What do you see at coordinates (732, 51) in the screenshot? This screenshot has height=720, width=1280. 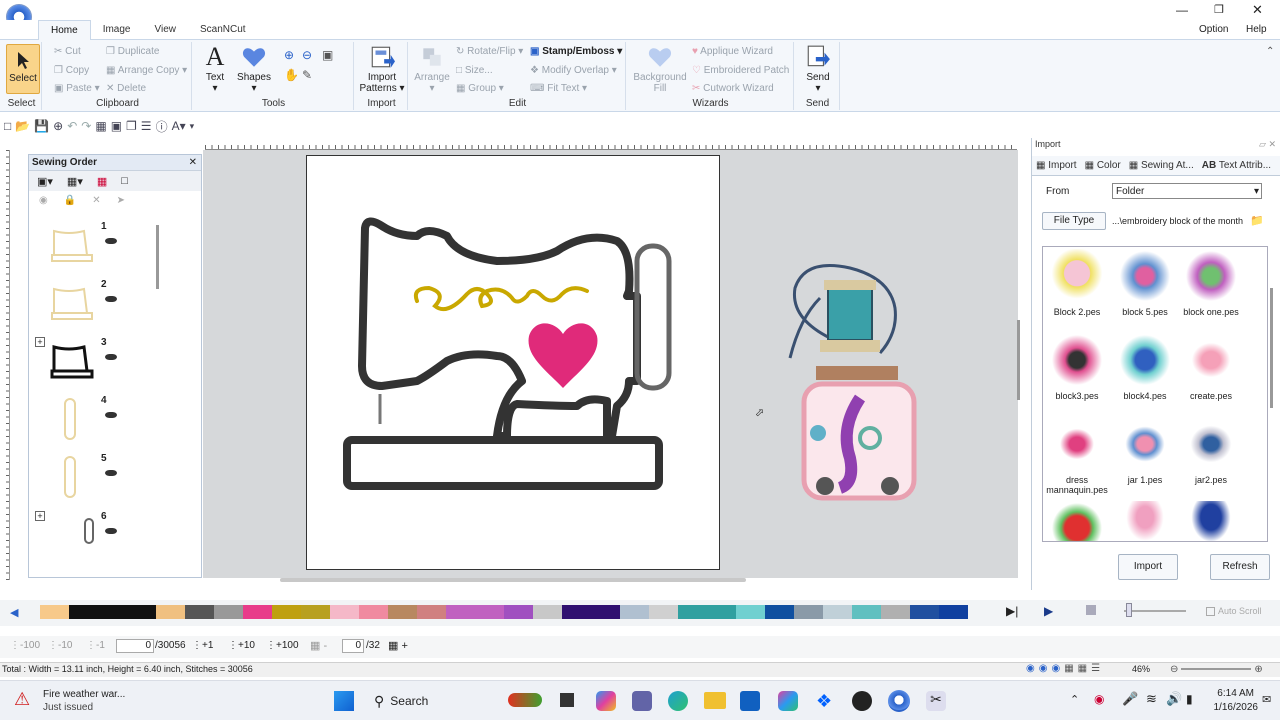 I see `applique-wizard-button: ♥ Applique Wizard` at bounding box center [732, 51].